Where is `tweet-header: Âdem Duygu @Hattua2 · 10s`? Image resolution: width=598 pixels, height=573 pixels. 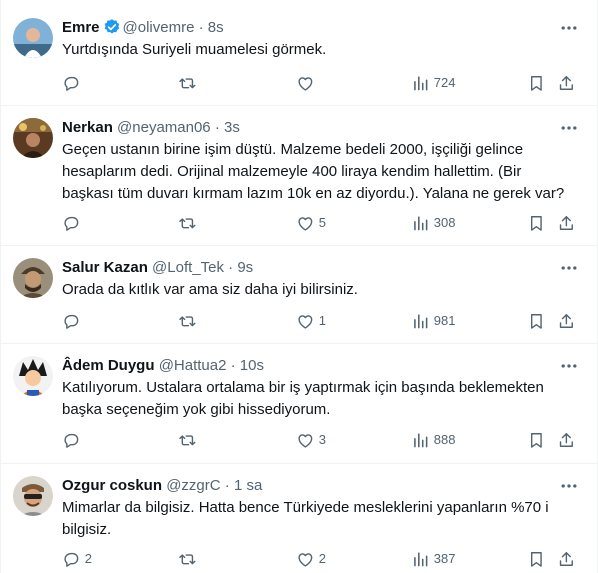 tweet-header: Âdem Duygu @Hattua2 · 10s is located at coordinates (309, 366).